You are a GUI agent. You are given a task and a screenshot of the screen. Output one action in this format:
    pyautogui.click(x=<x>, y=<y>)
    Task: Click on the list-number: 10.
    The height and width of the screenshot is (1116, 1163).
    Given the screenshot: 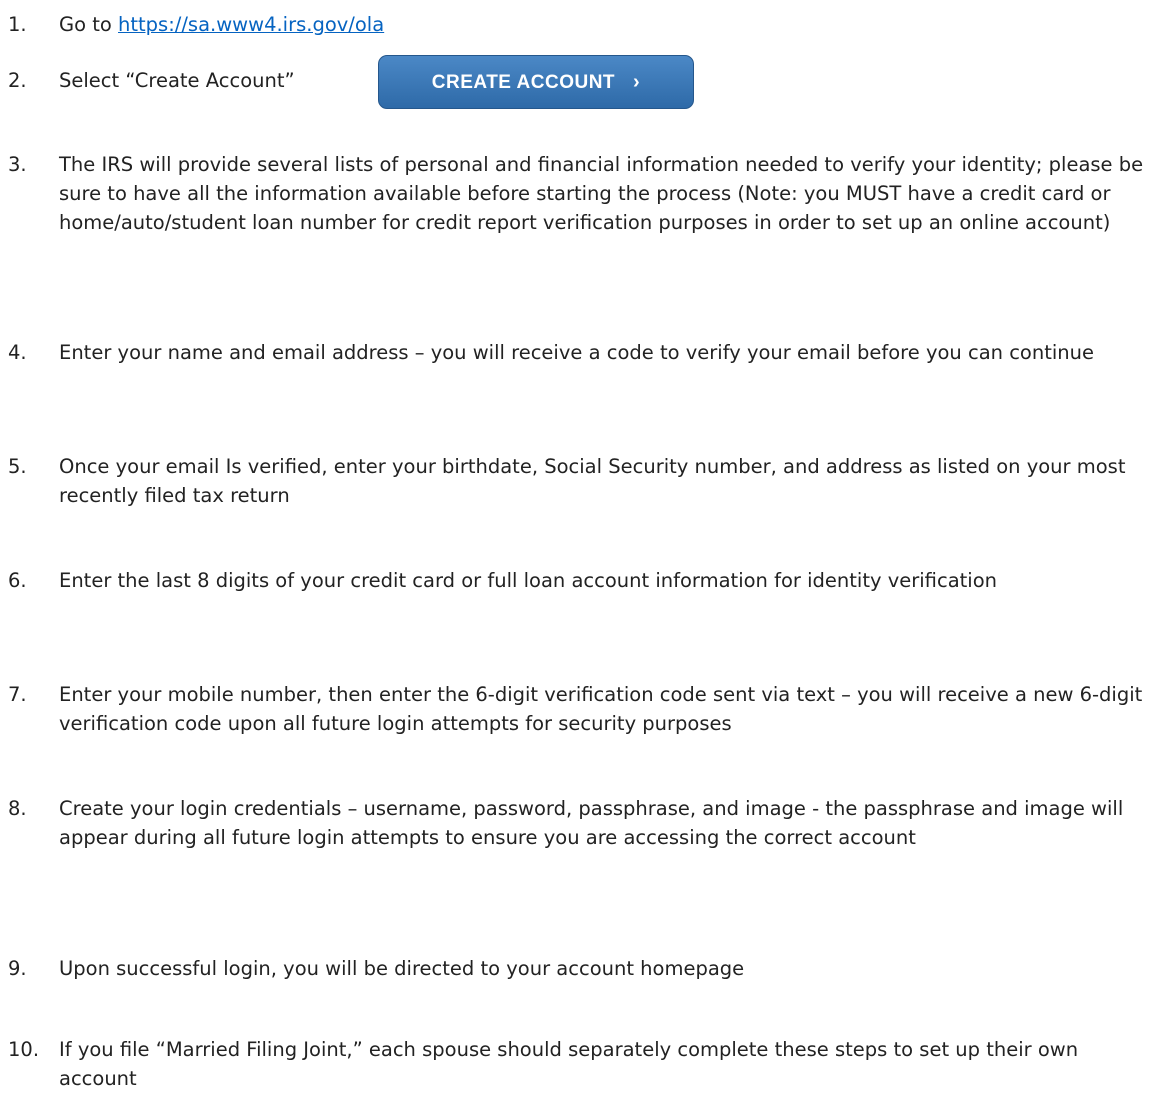 What is the action you would take?
    pyautogui.click(x=24, y=1049)
    